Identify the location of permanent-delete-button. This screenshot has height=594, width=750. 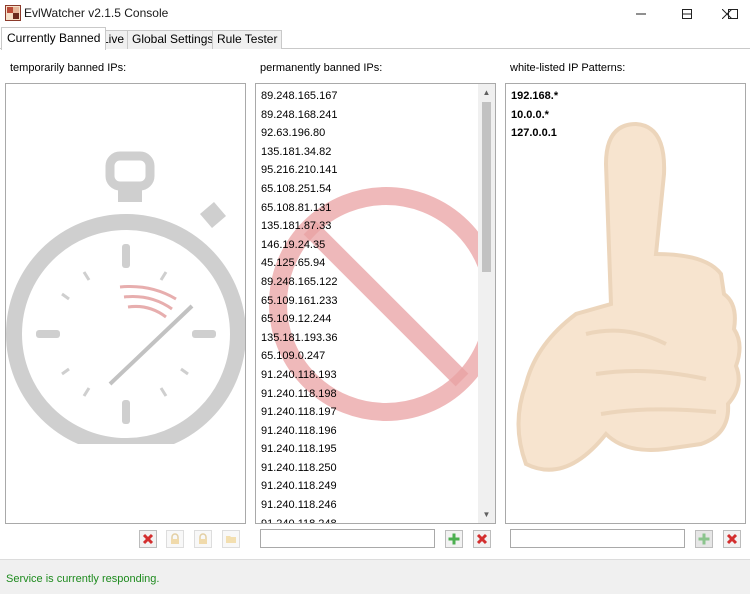
(482, 539).